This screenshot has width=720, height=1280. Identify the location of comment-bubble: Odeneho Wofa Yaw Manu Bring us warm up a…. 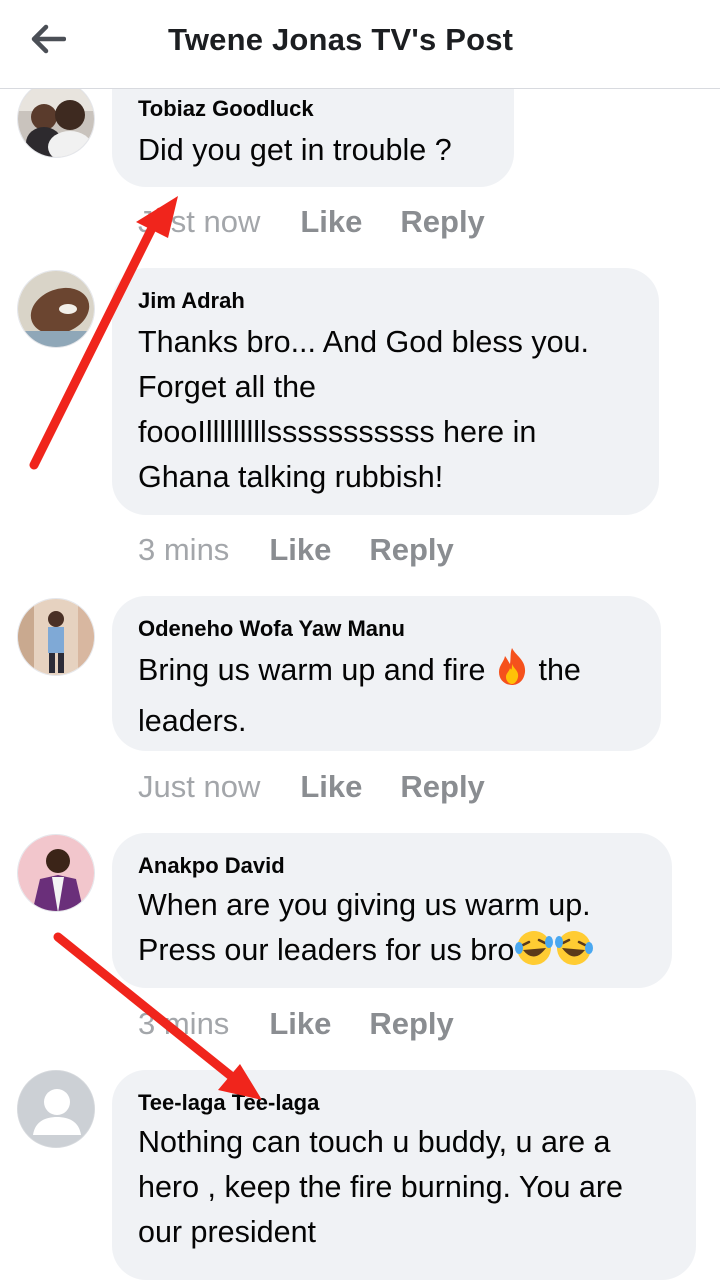
(386, 673).